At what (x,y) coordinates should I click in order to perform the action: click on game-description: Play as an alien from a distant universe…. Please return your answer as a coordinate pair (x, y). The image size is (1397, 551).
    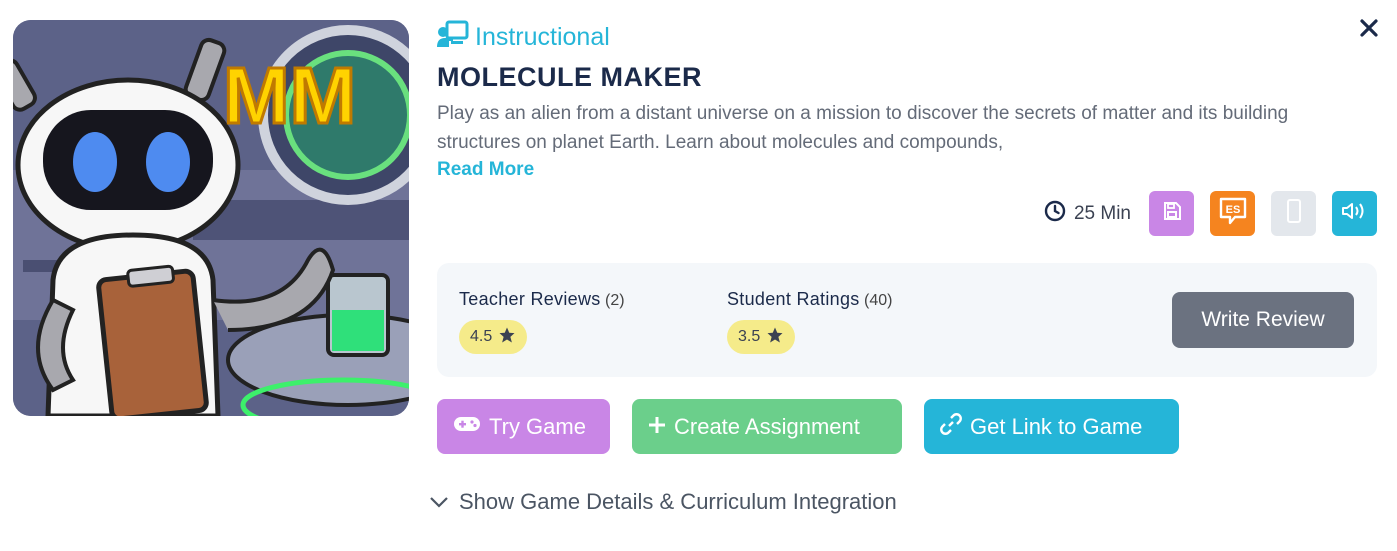
    Looking at the image, I should click on (863, 128).